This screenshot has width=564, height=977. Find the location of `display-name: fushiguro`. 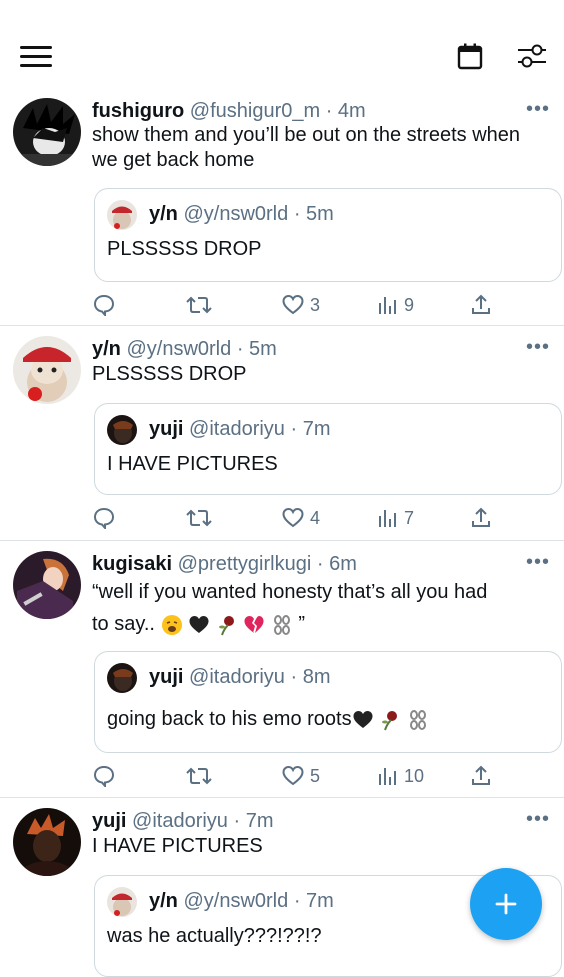

display-name: fushiguro is located at coordinates (138, 111).